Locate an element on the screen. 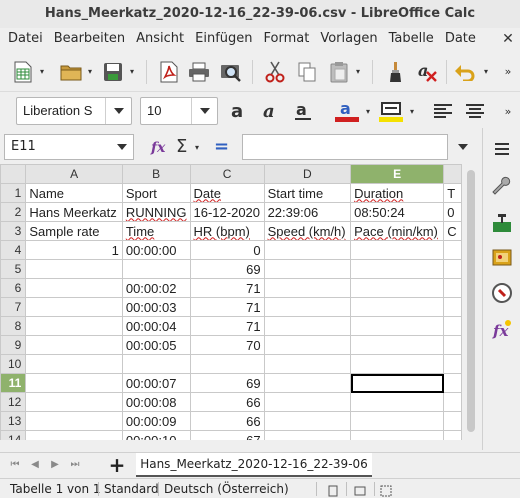 The height and width of the screenshot is (498, 520). cell-e9 is located at coordinates (397, 345).